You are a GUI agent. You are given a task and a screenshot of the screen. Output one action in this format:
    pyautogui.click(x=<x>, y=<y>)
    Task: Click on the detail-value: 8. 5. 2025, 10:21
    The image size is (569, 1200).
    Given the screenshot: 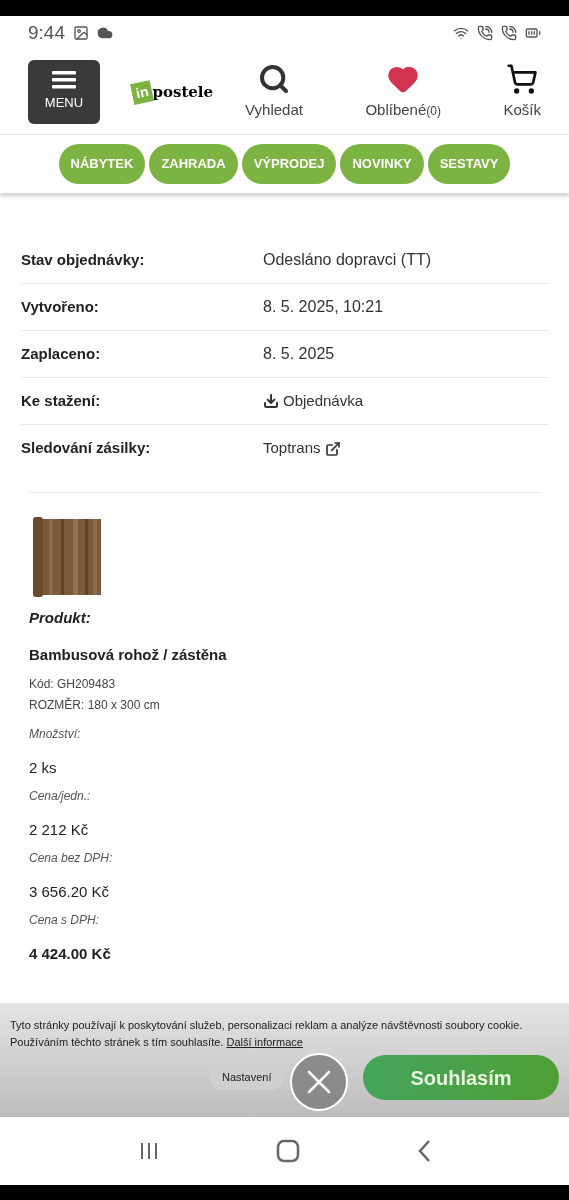 What is the action you would take?
    pyautogui.click(x=323, y=307)
    